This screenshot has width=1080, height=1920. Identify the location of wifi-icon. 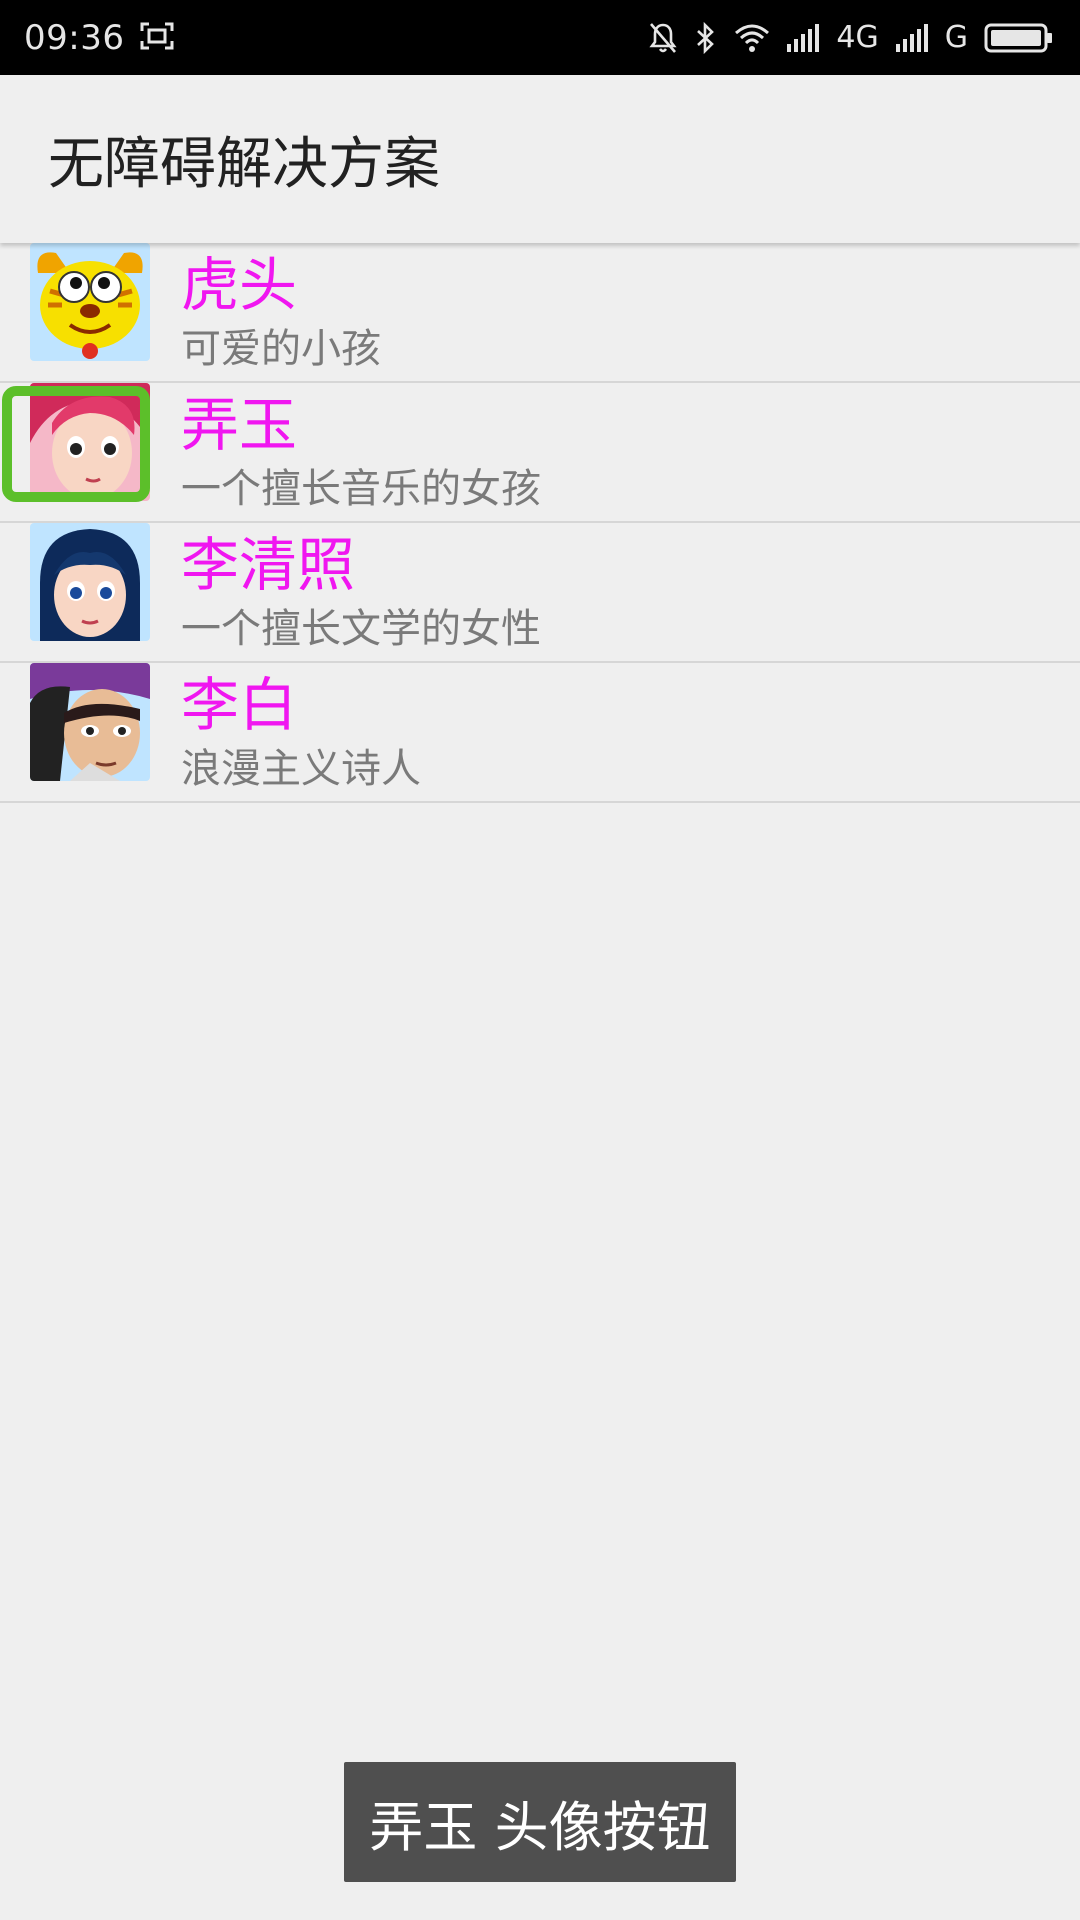
(752, 38).